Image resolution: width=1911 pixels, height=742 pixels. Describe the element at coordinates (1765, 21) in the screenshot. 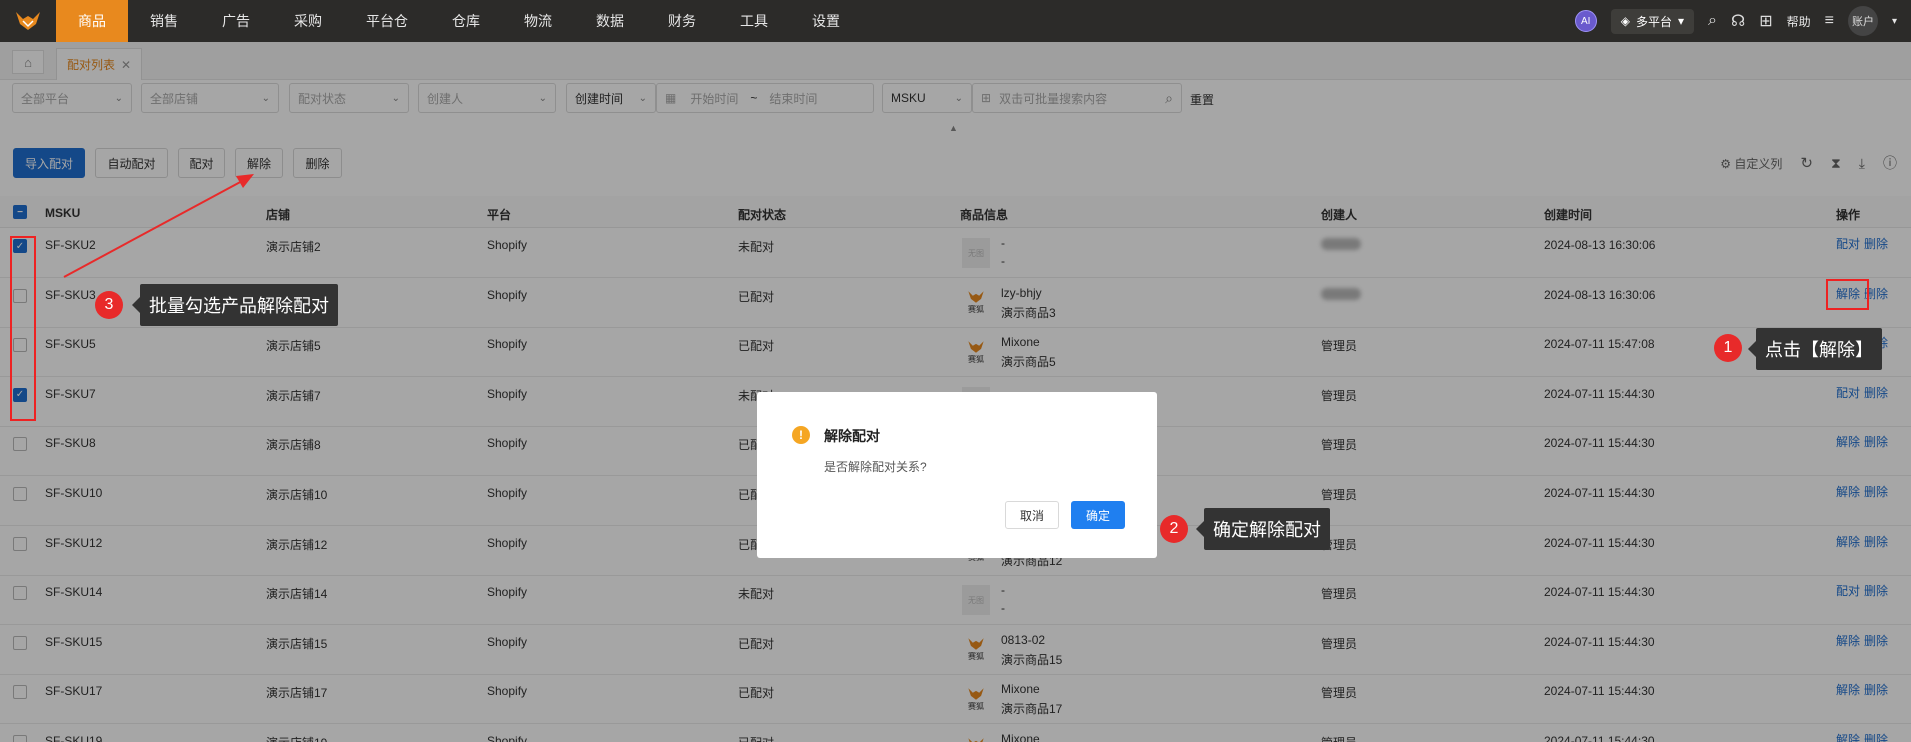

I see `apps-grid-icon: ⊞` at that location.